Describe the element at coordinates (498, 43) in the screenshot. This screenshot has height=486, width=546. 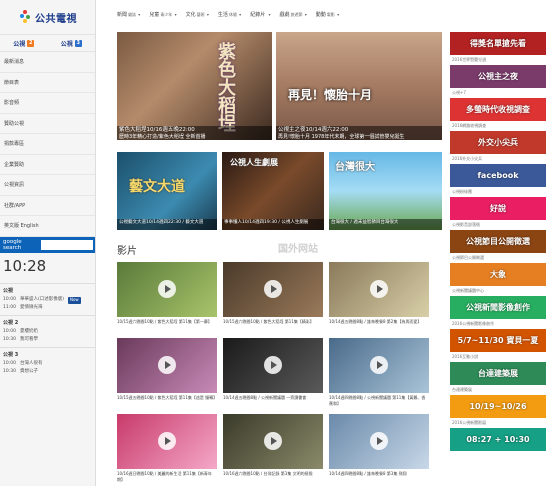
I see `ad-banner: 得獎名單搶先看` at that location.